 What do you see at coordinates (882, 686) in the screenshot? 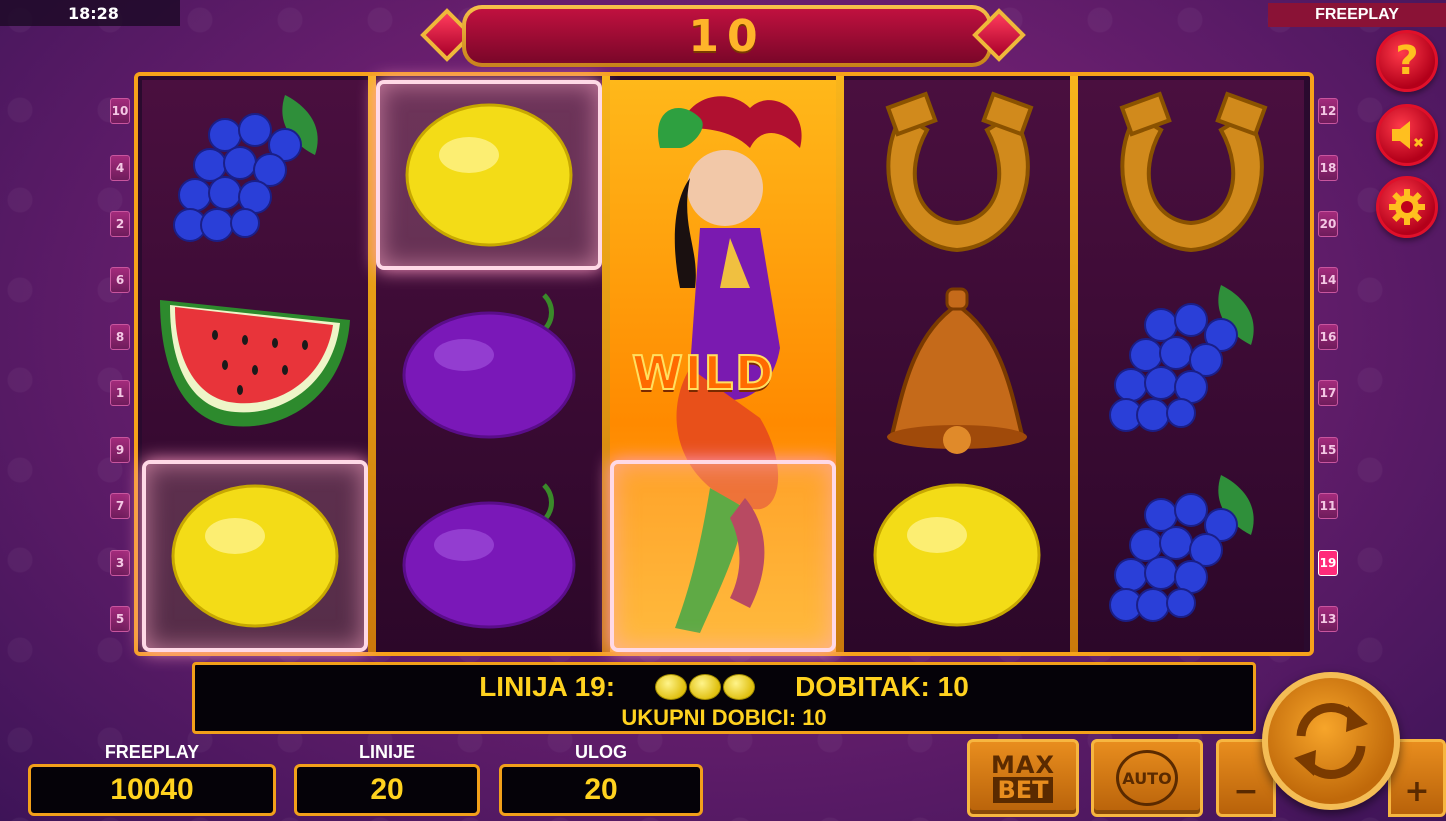
I see `line-win-label: DOBITAK: 10` at bounding box center [882, 686].